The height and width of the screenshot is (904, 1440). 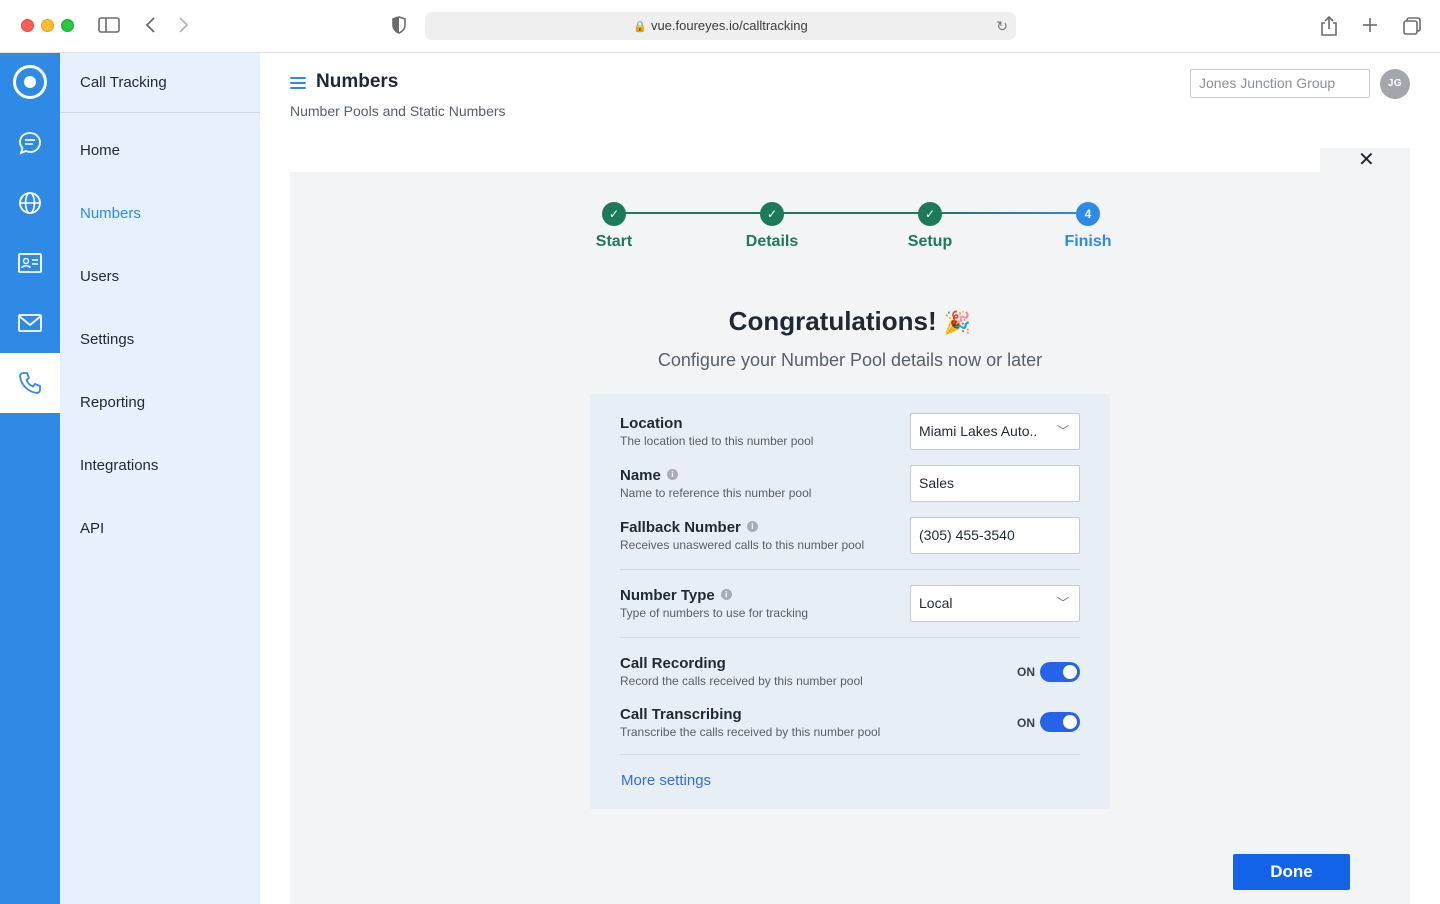 I want to click on location-select: Miami Lakes Auto.. ﹀, so click(x=995, y=431).